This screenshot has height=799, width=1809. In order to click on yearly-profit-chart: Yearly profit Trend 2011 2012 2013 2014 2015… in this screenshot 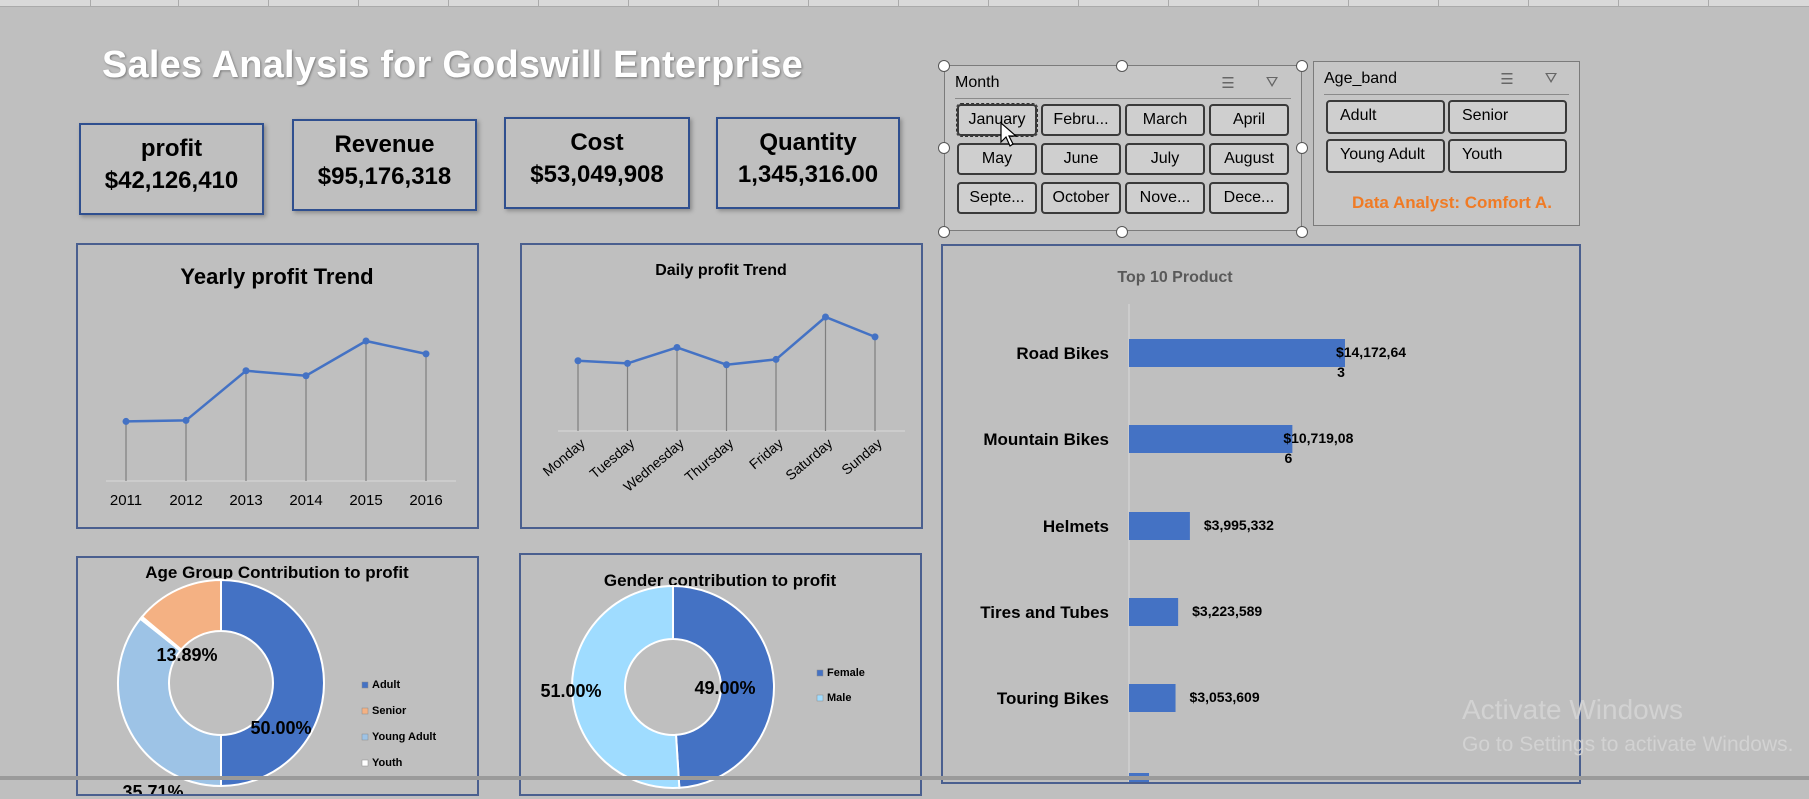, I will do `click(281, 386)`.